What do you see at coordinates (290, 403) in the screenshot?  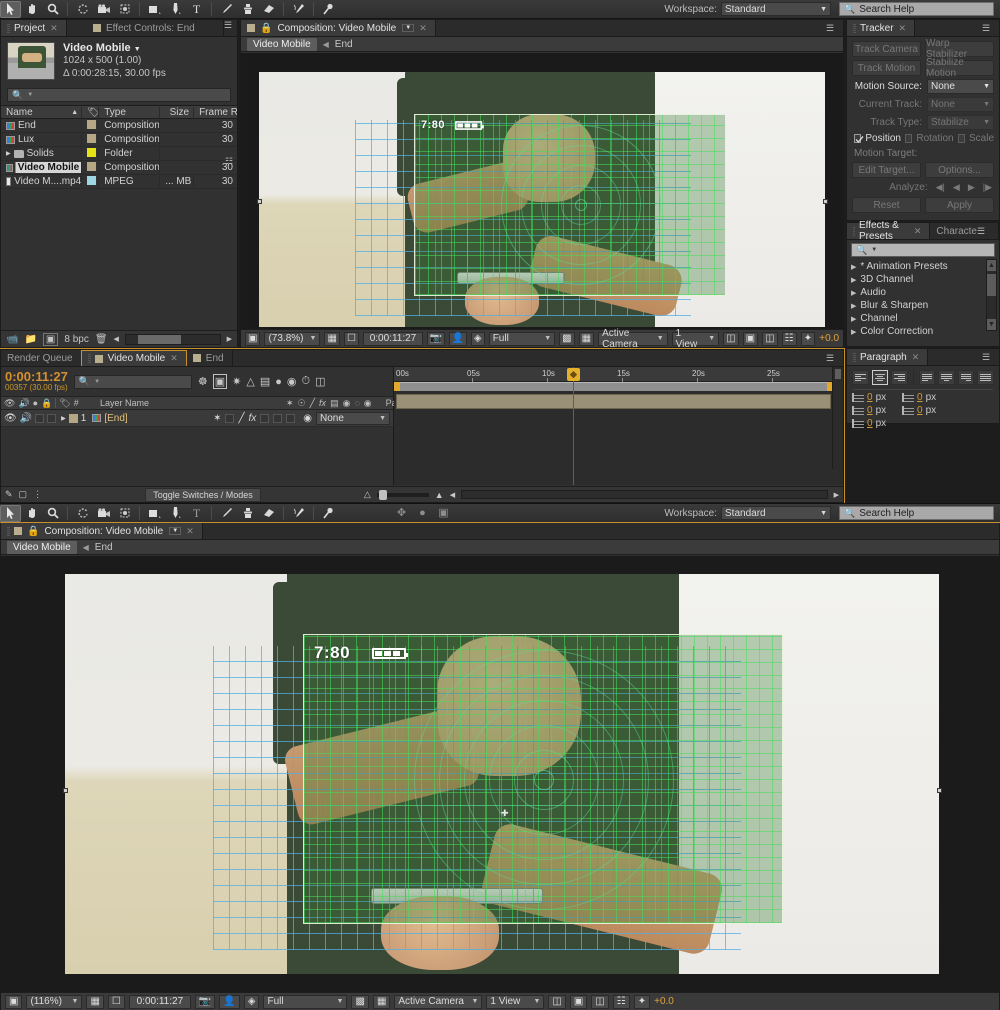 I see `shy-icon: ✶` at bounding box center [290, 403].